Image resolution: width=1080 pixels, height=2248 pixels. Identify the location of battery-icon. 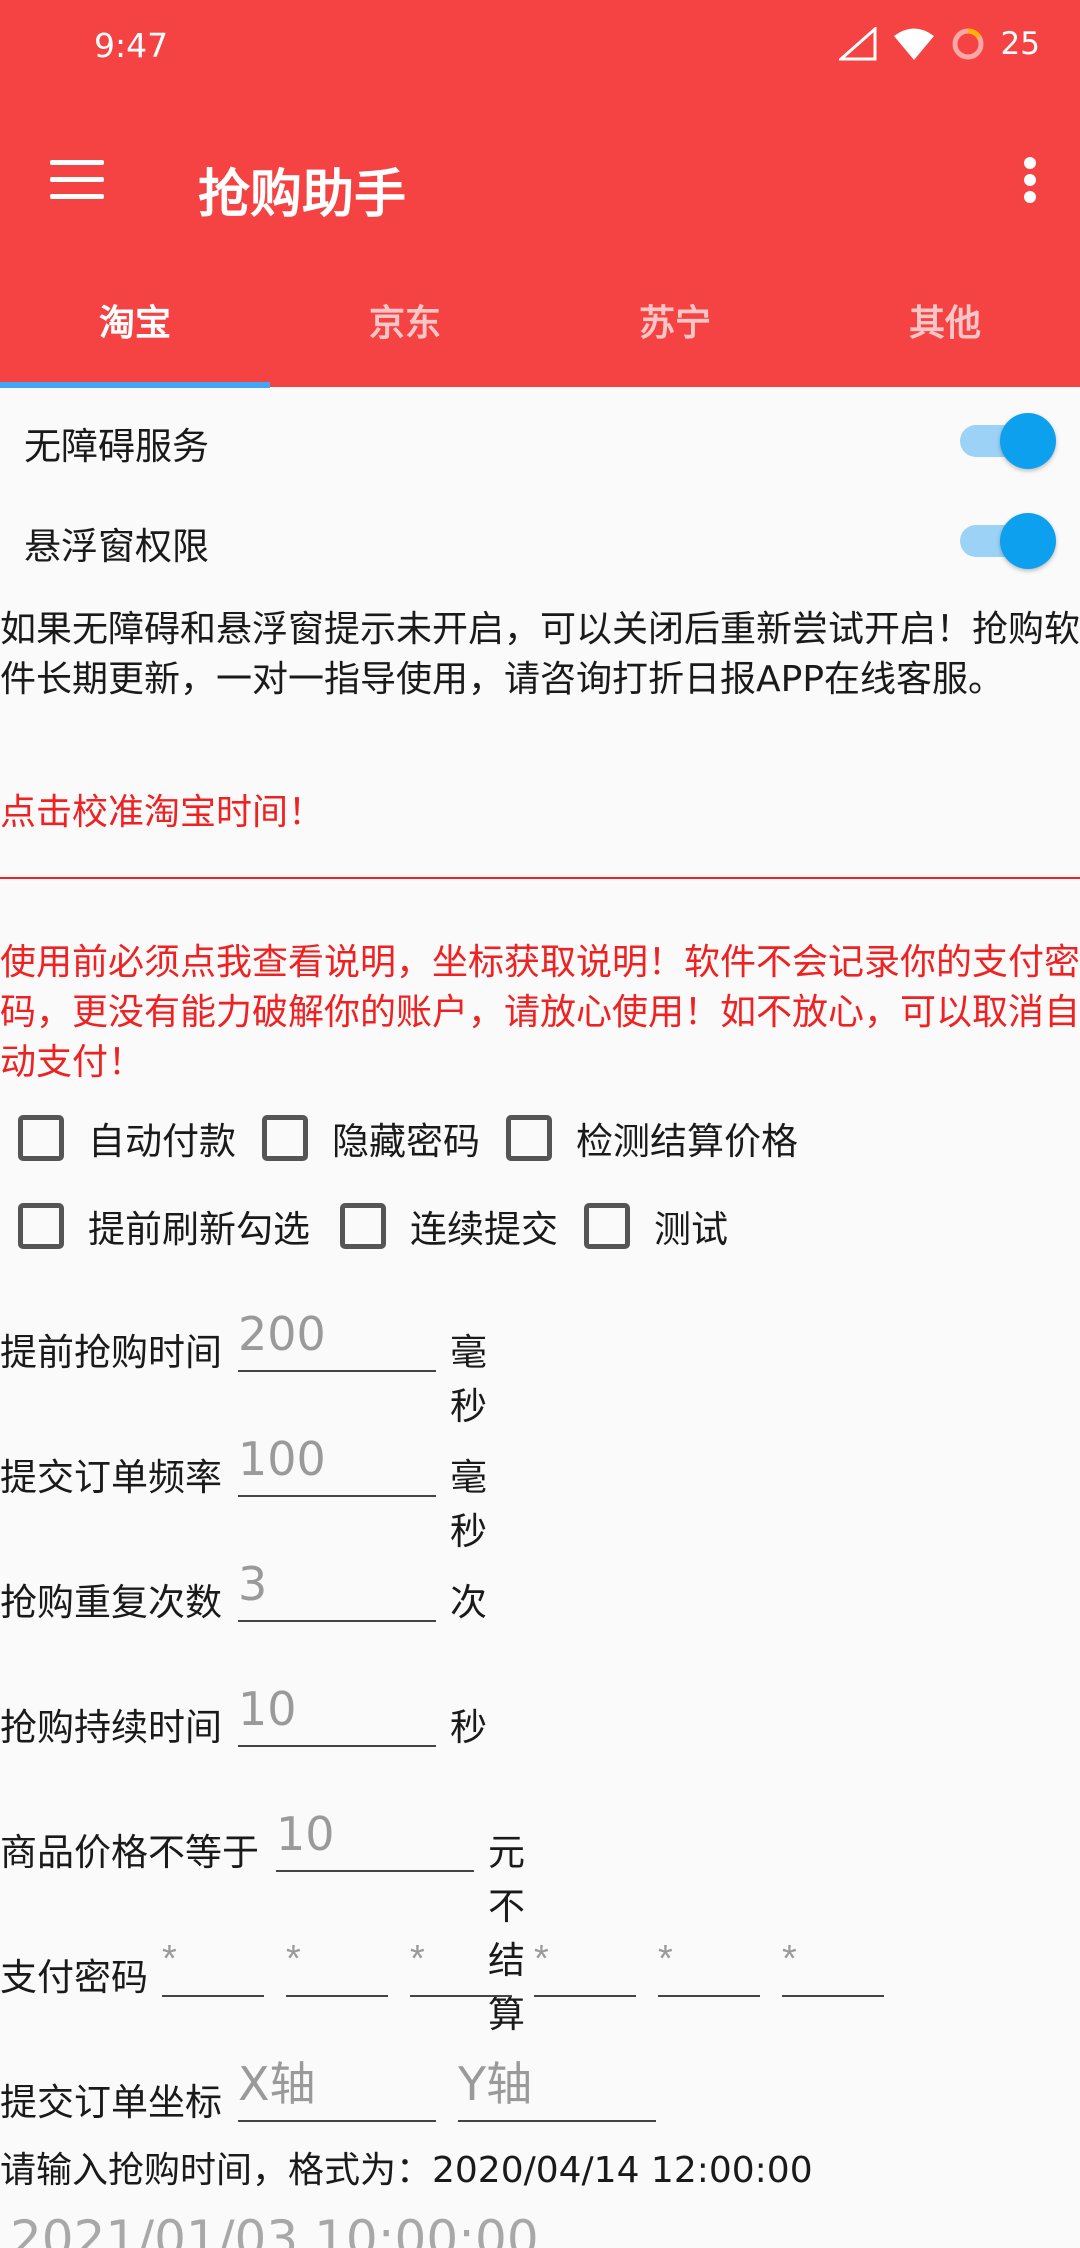
(968, 44).